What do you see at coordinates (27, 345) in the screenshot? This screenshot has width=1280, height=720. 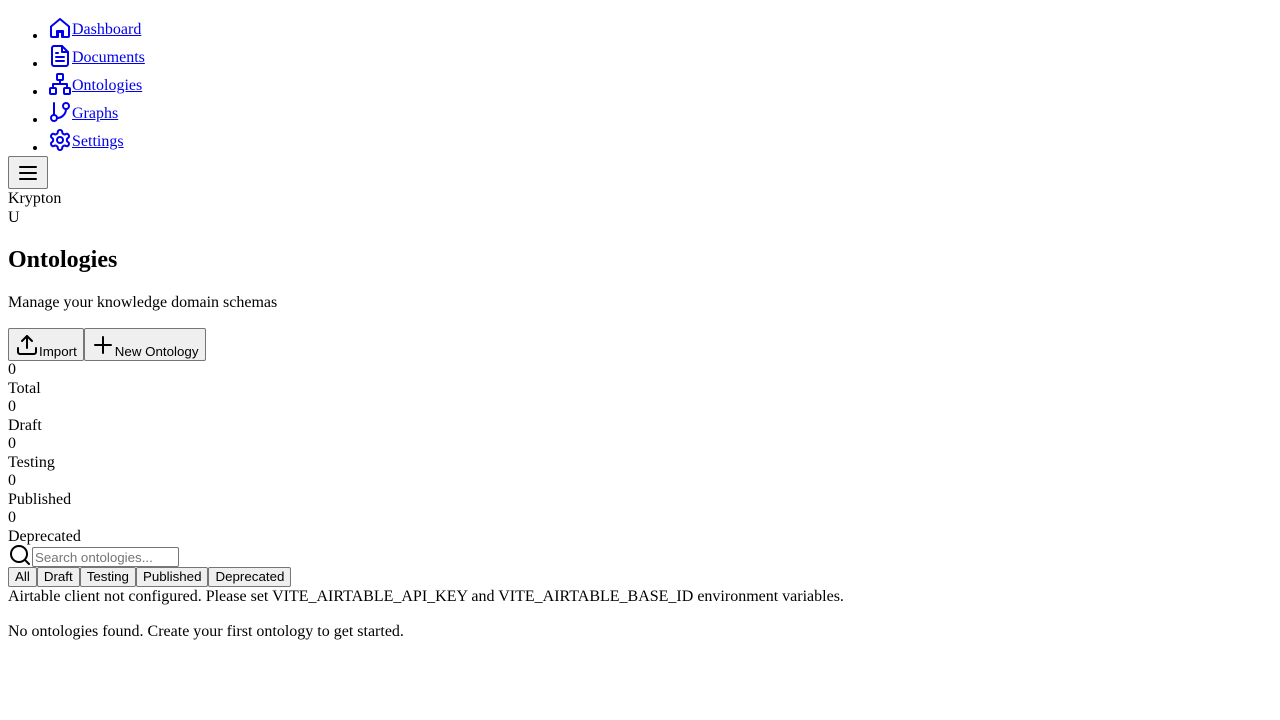 I see `upload-icon` at bounding box center [27, 345].